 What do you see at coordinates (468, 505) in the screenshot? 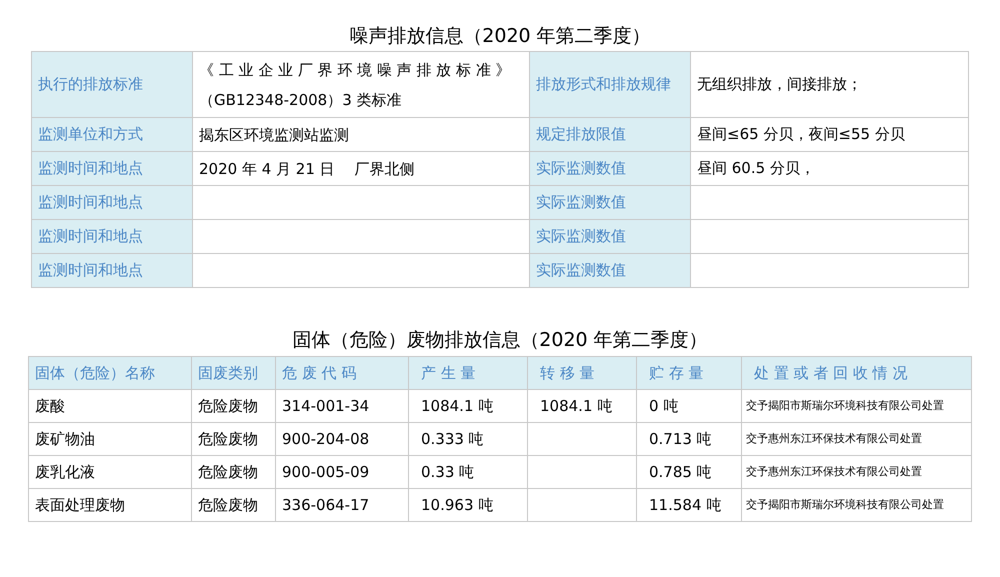
I see `table-cell: 10.963 吨` at bounding box center [468, 505].